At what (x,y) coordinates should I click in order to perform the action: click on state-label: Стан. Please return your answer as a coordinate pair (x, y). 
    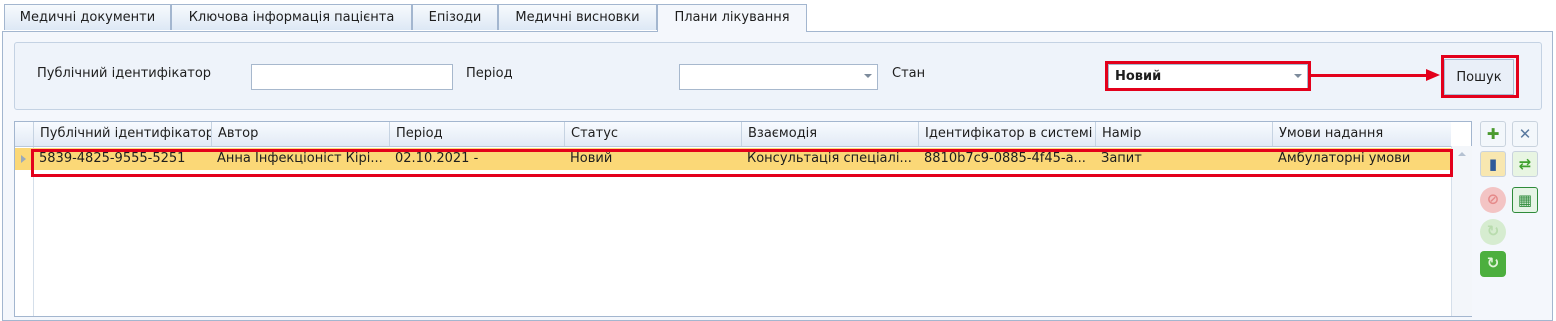
    Looking at the image, I should click on (909, 73).